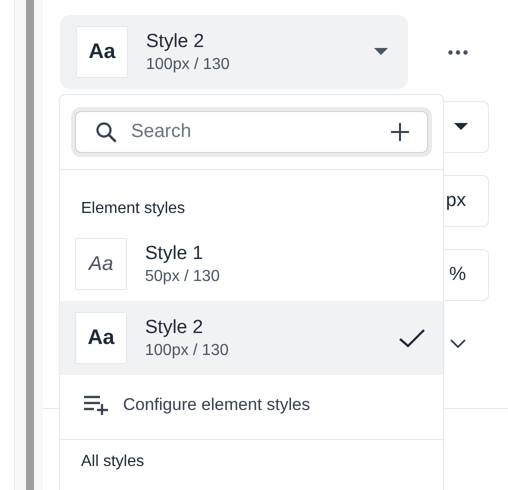  Describe the element at coordinates (113, 462) in the screenshot. I see `section-heading: All styles` at that location.